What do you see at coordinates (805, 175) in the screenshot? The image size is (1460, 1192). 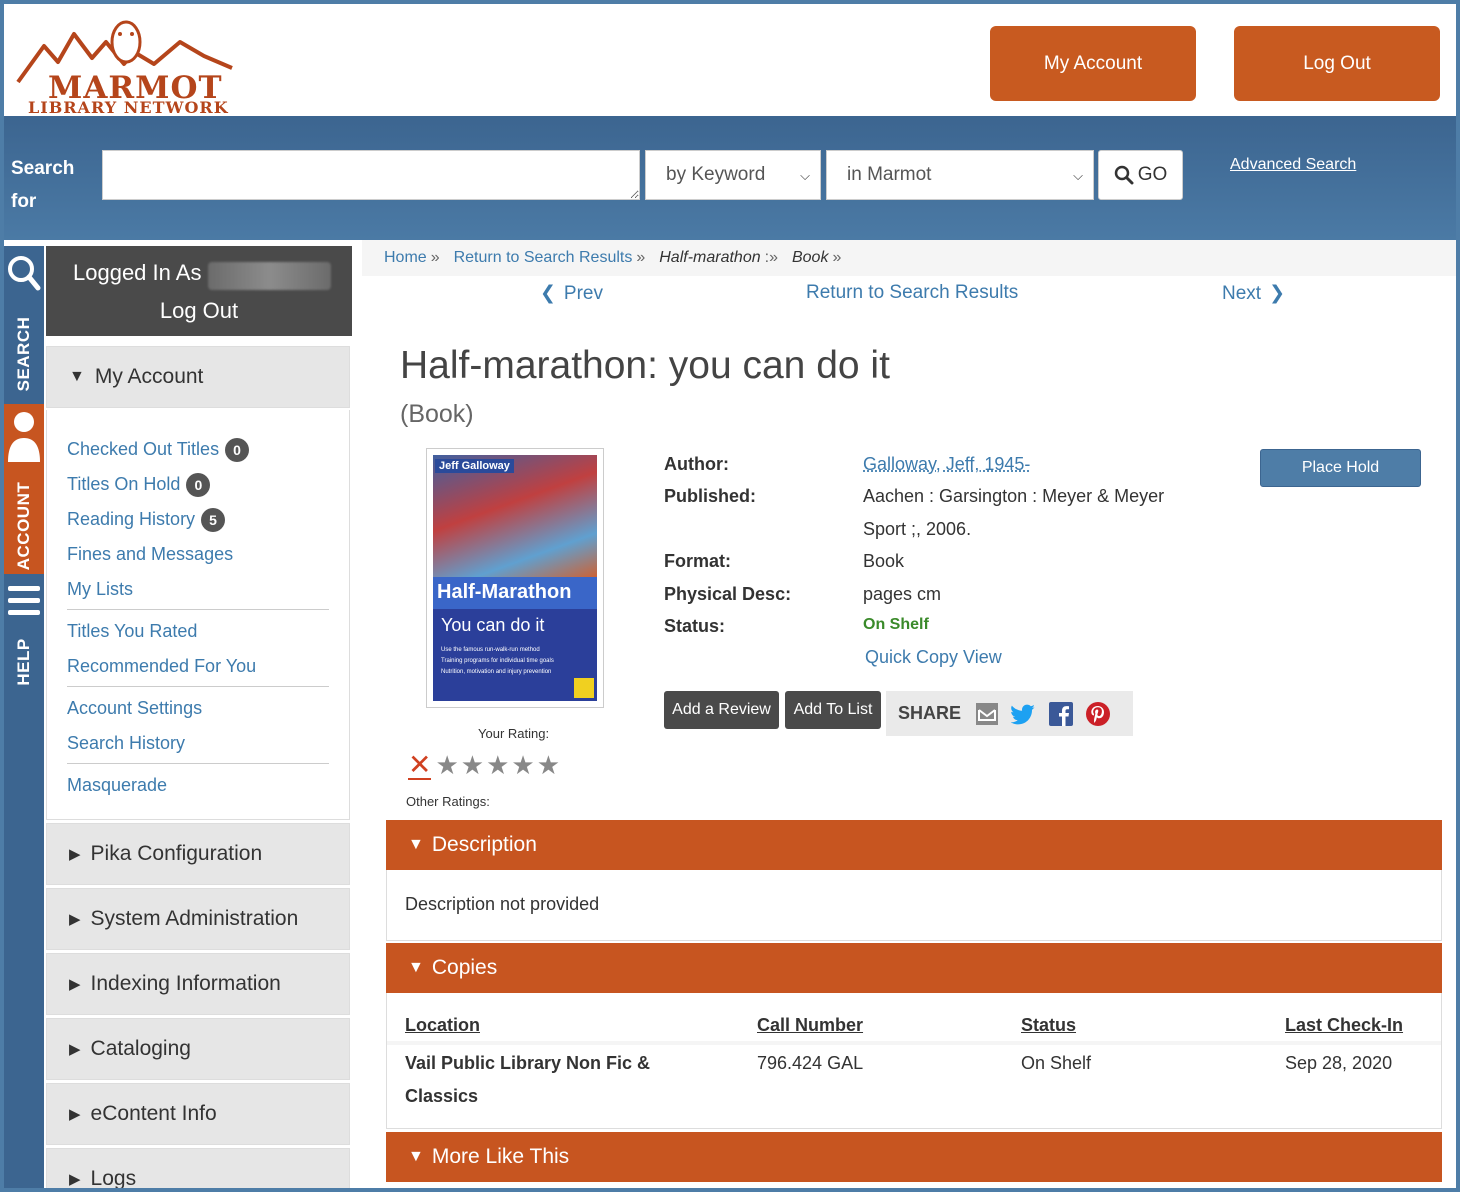 I see `chevron-down-icon: ⌵` at bounding box center [805, 175].